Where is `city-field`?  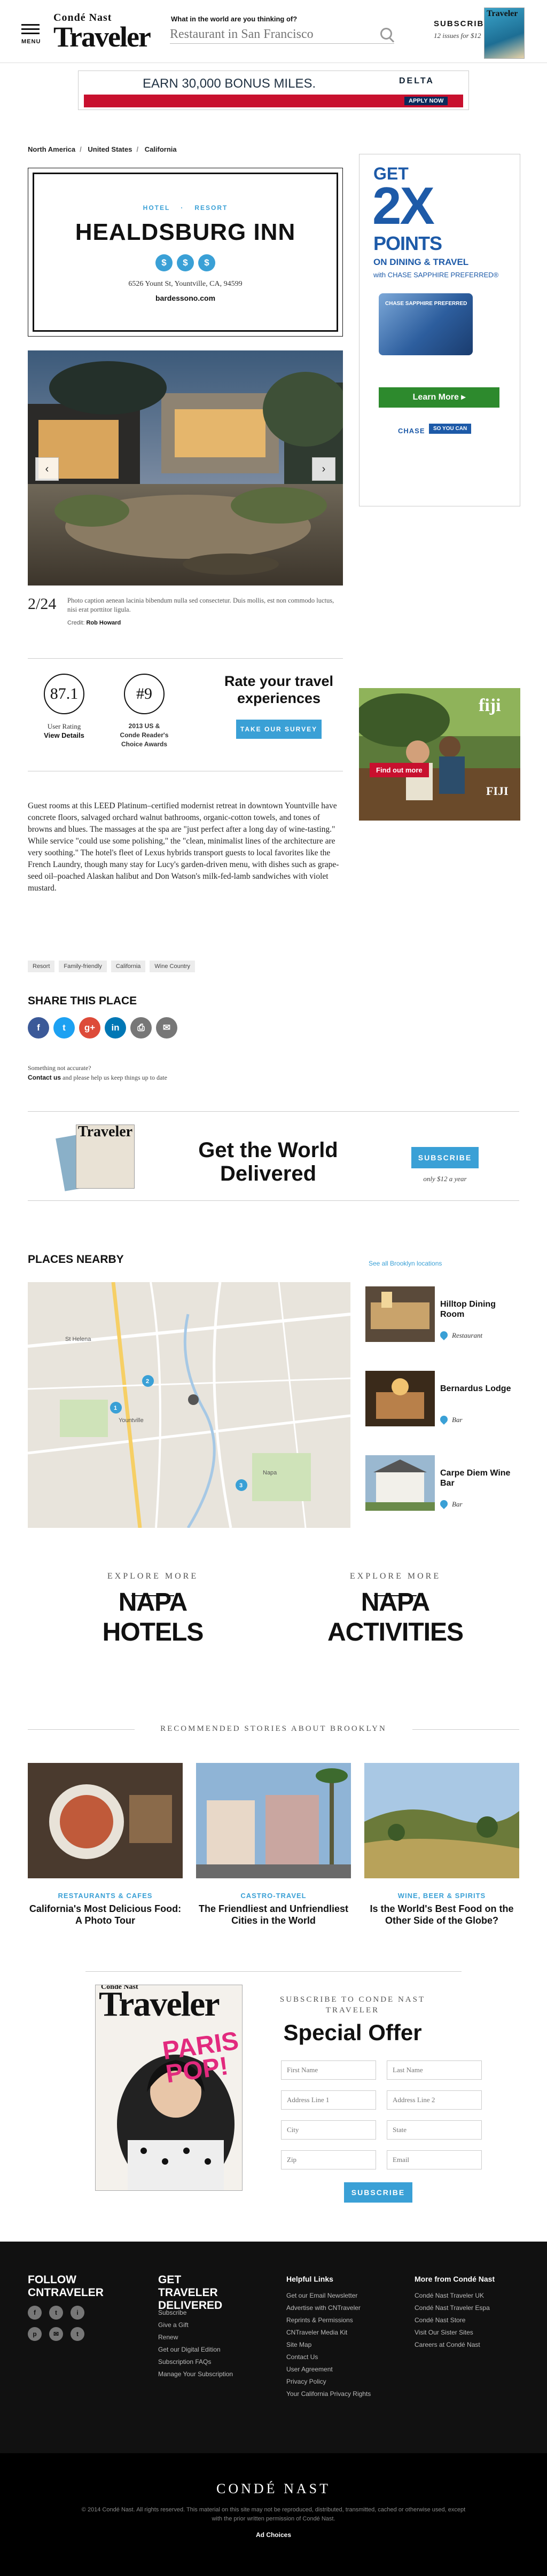 city-field is located at coordinates (329, 2130).